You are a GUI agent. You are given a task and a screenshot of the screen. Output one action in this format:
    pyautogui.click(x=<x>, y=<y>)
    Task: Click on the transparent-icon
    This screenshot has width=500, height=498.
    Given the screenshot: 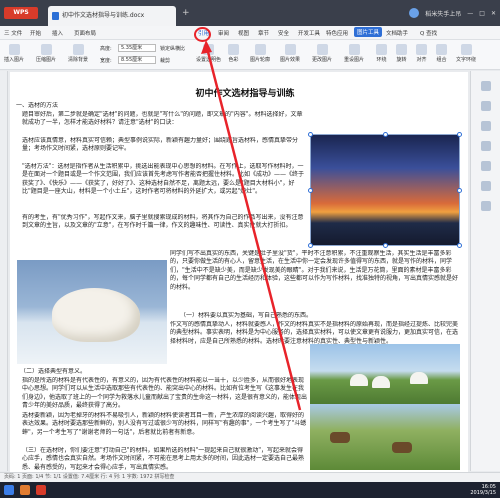 What is the action you would take?
    pyautogui.click(x=208, y=49)
    